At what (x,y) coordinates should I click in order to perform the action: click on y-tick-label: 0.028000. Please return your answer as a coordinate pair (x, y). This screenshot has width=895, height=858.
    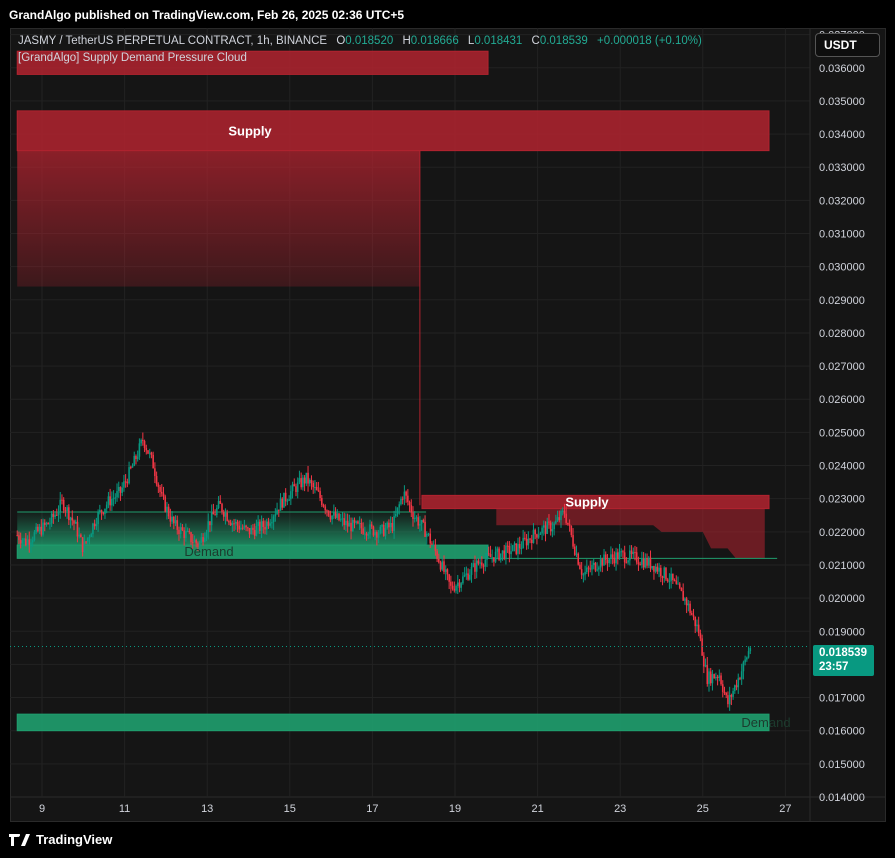
    Looking at the image, I should click on (842, 334).